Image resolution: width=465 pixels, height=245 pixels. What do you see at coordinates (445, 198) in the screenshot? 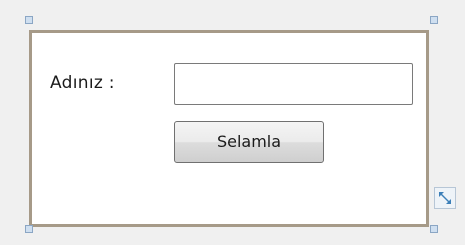
I see `expand-diagonal-icon` at bounding box center [445, 198].